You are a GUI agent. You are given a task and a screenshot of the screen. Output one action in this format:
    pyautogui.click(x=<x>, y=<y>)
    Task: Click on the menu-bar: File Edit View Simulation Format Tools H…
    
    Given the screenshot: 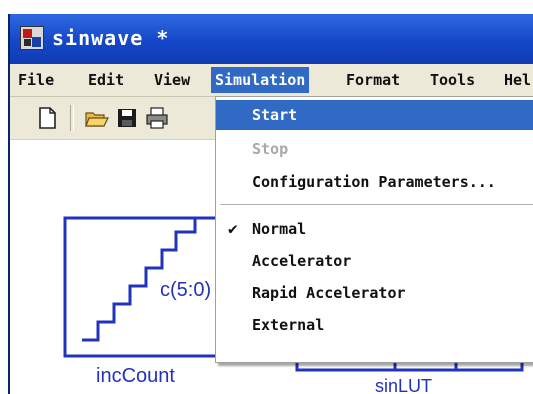 What is the action you would take?
    pyautogui.click(x=271, y=80)
    